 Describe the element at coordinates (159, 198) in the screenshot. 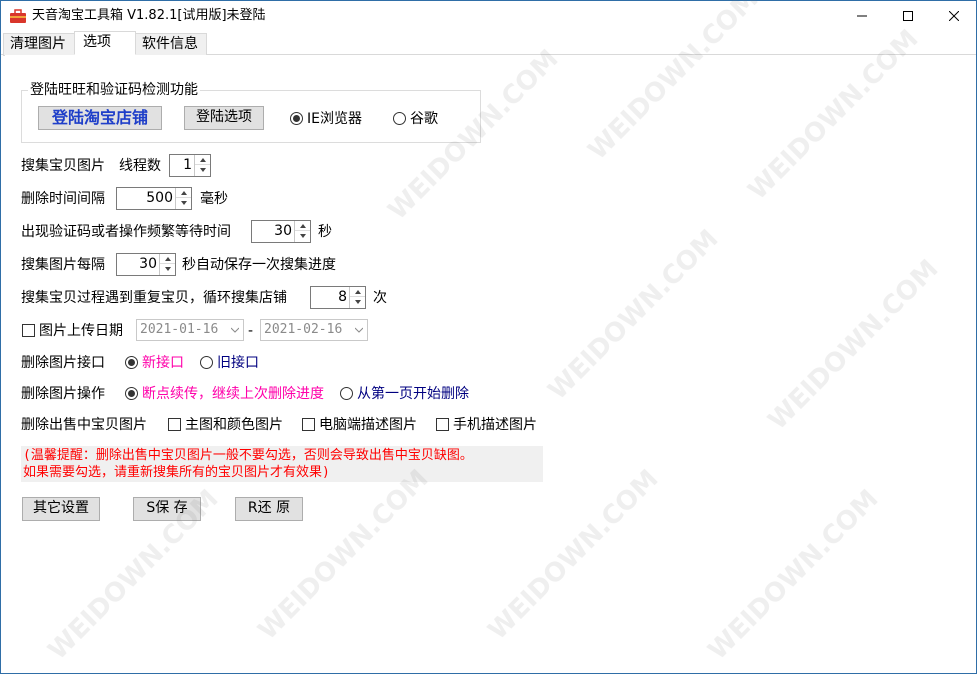

I see `delete-interval-value: 500` at that location.